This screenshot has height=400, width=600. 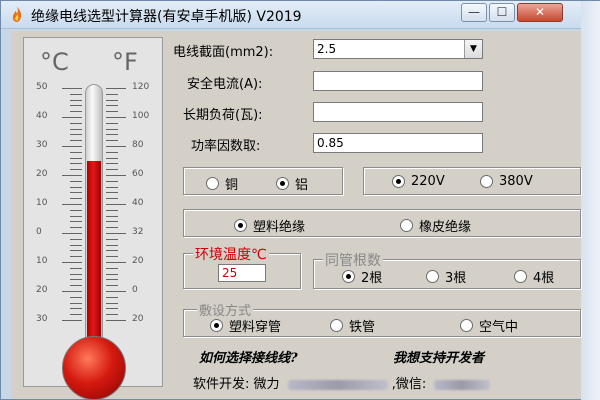 I want to click on title-bar: 绝缘电线选型计算器(有安卓手机版) V2019 — ☐ ✕, so click(x=300, y=15).